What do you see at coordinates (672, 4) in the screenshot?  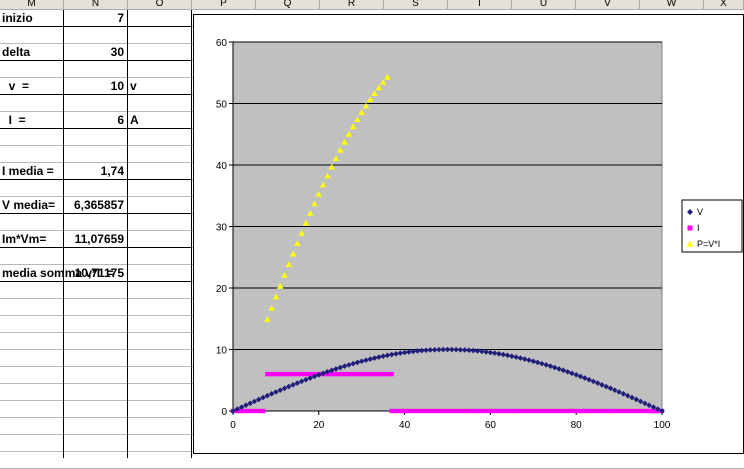 I see `column-header-w: W` at bounding box center [672, 4].